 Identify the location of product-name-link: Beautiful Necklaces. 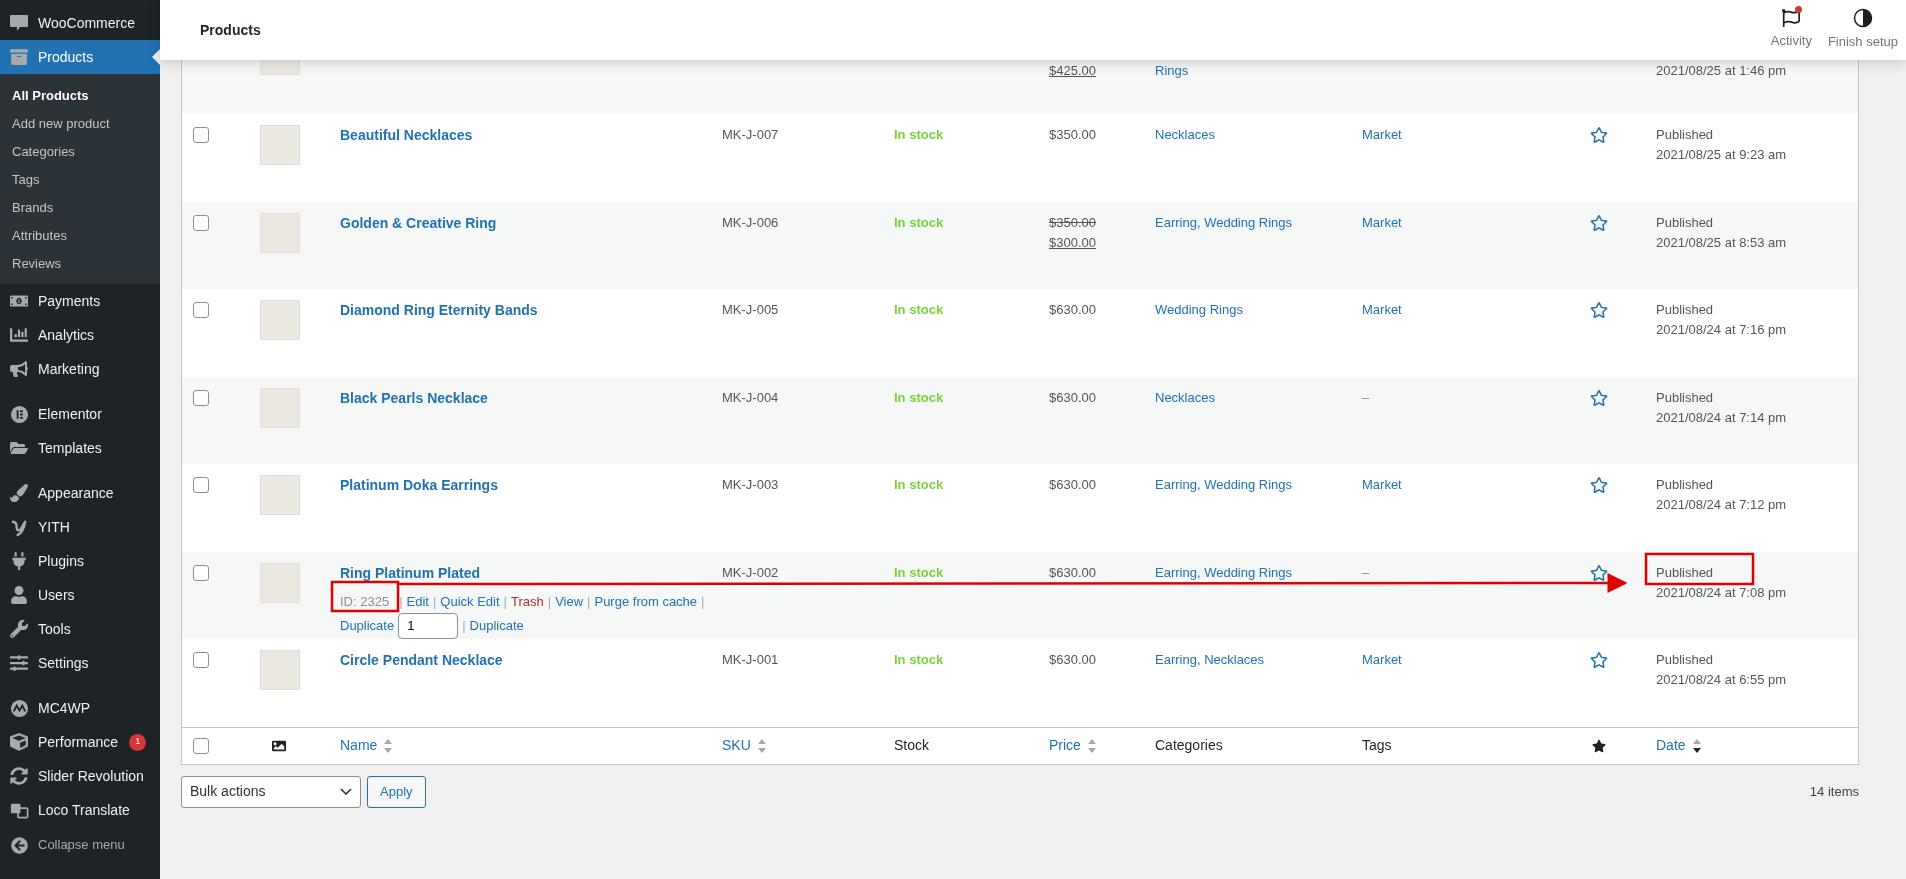
(406, 135).